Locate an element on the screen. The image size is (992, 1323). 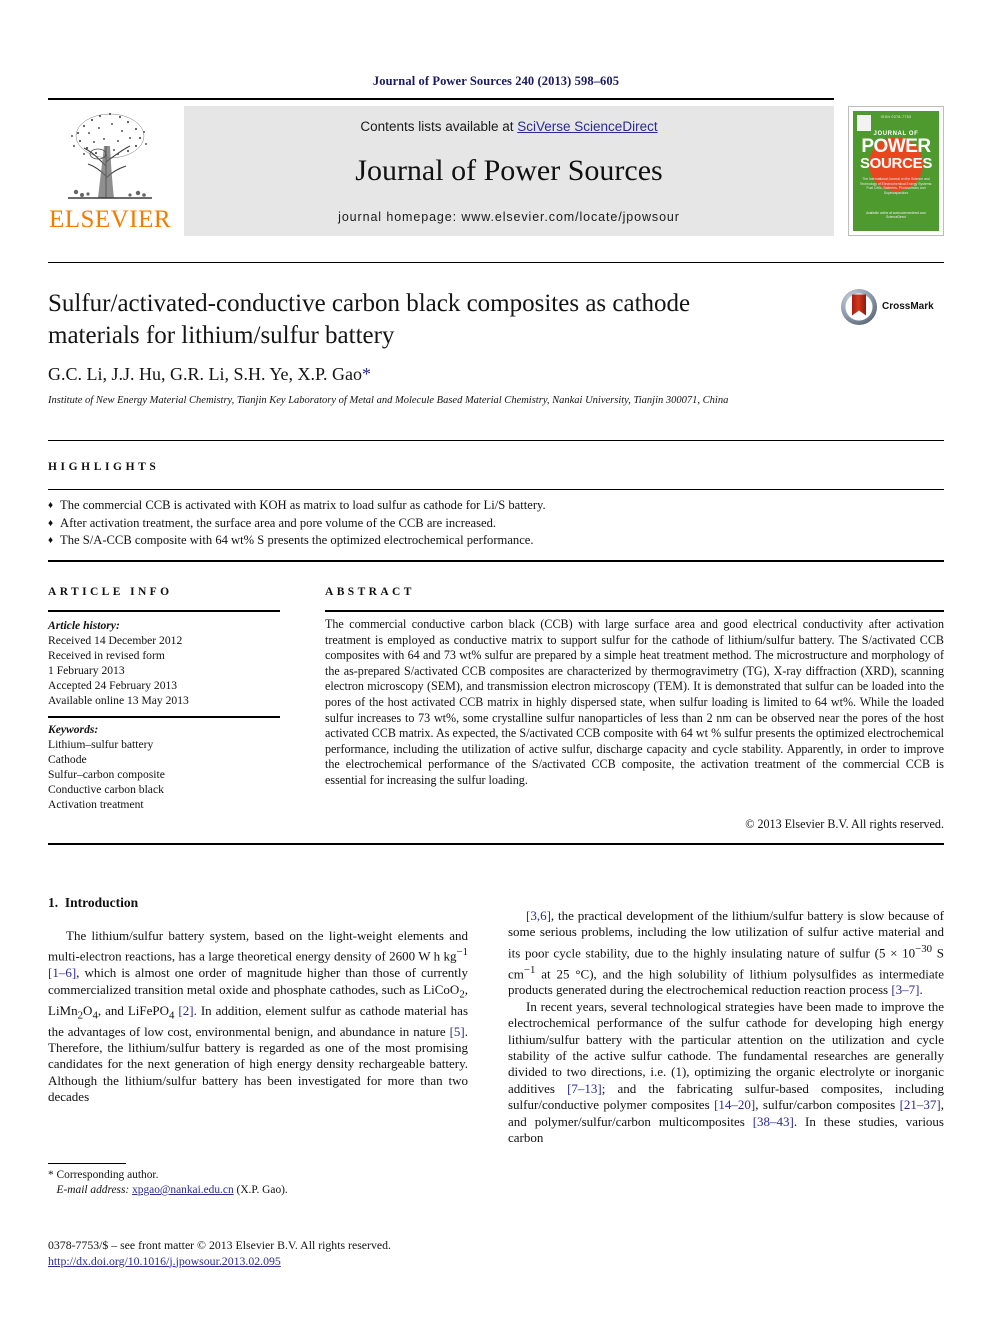
masthead-top-rule is located at coordinates (441, 99).